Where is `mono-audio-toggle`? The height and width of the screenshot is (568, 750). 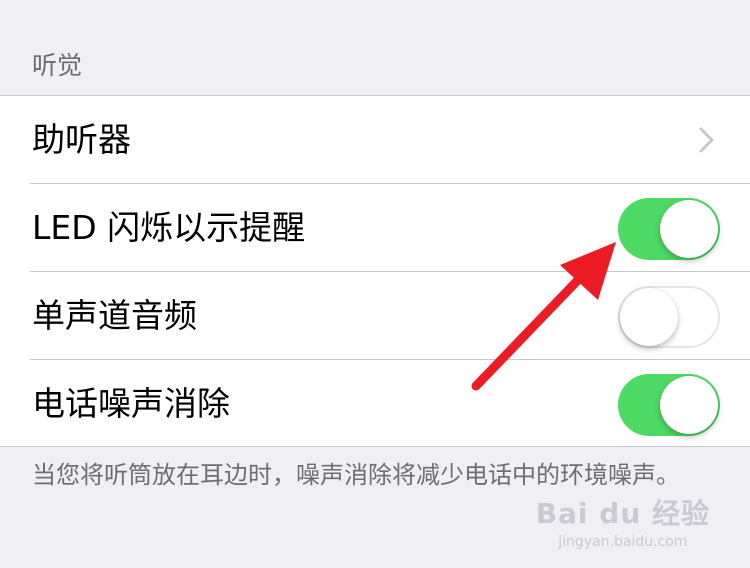 mono-audio-toggle is located at coordinates (669, 317).